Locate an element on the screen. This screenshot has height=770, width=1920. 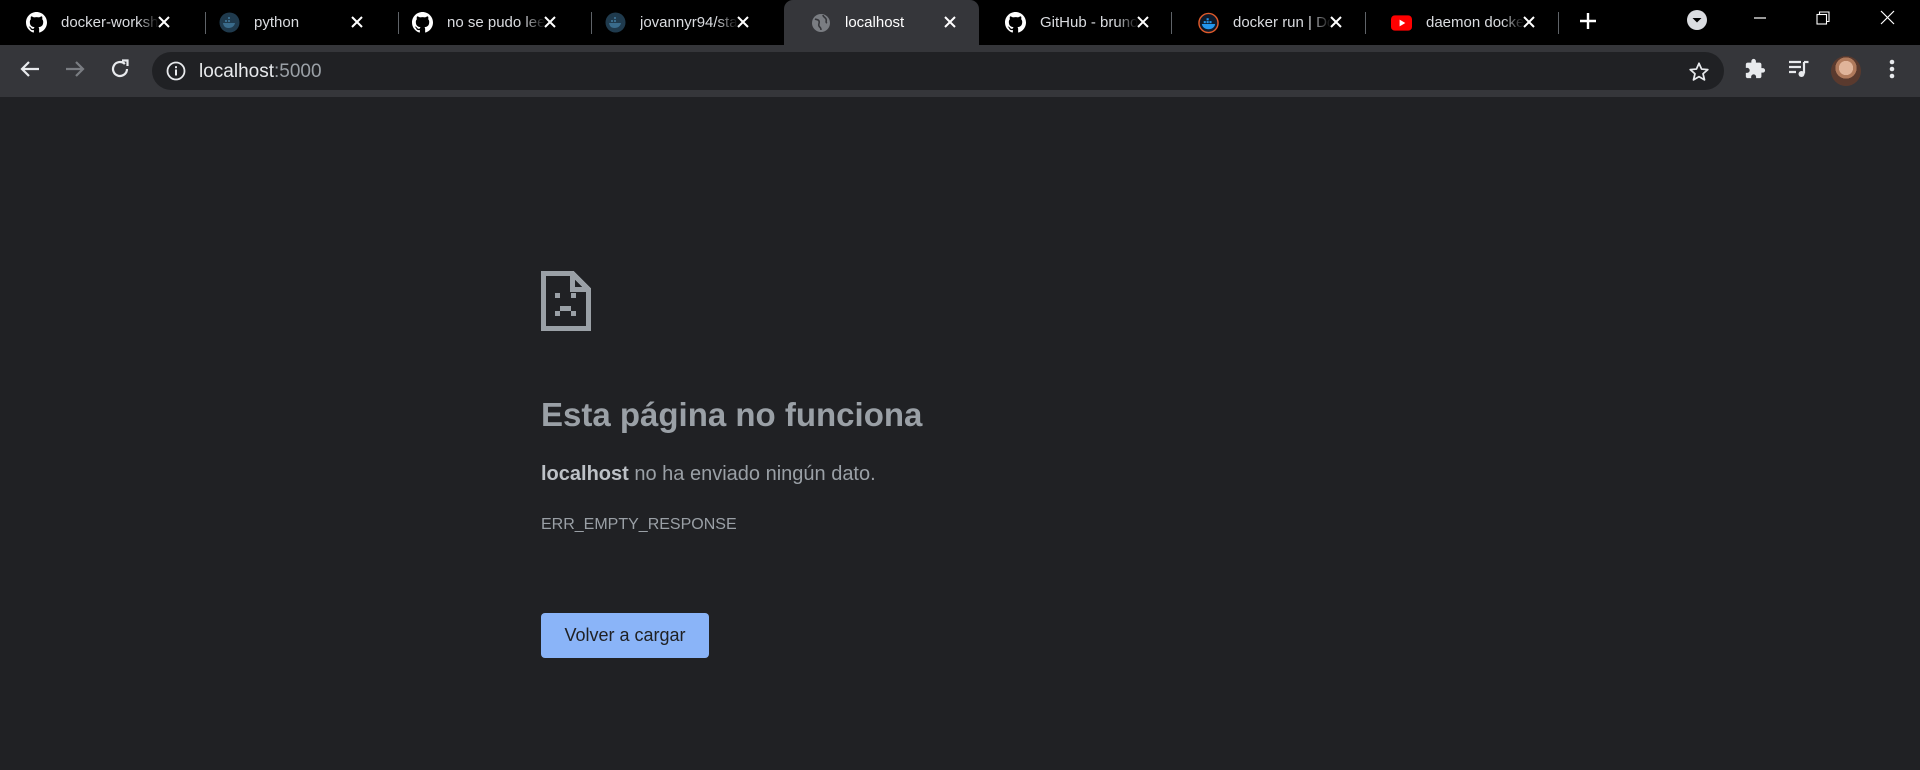
reload-icon is located at coordinates (120, 71).